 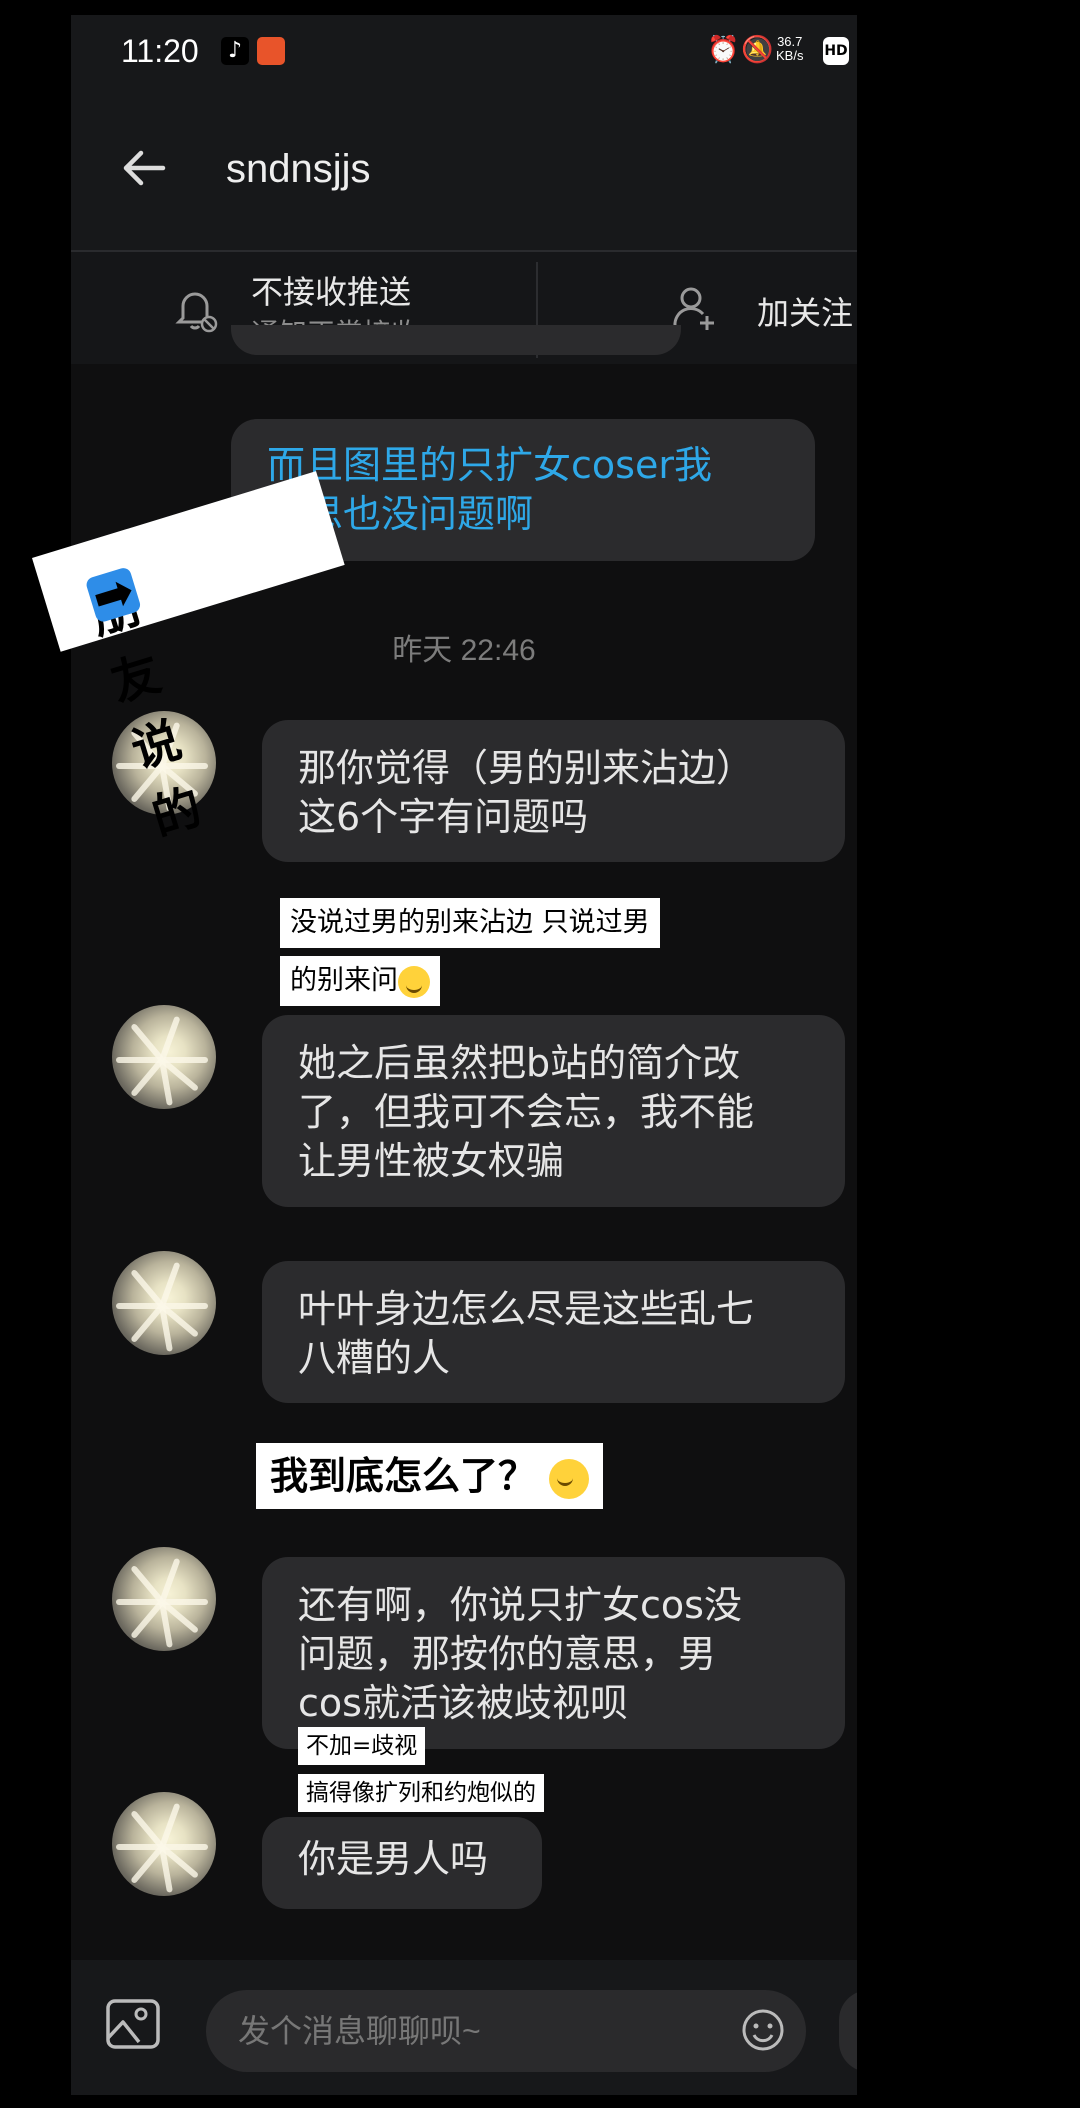 I want to click on incoming-message: 她之后虽然把b站的简介改 了，但我可不会忘，我不能 让男性被女权骗, so click(x=553, y=1111).